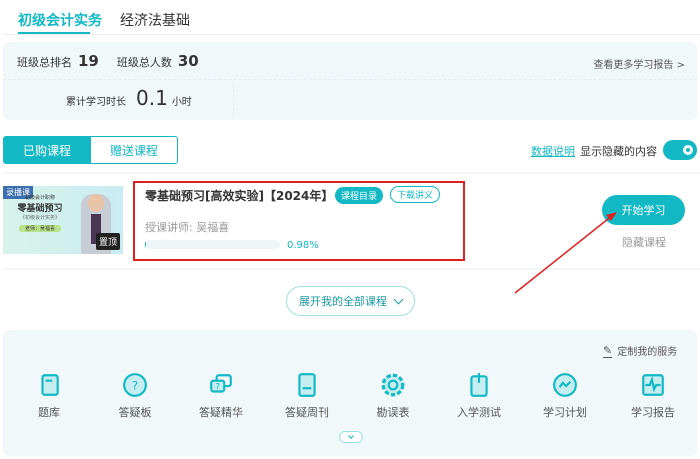 The width and height of the screenshot is (700, 459). I want to click on expand-services-button, so click(351, 437).